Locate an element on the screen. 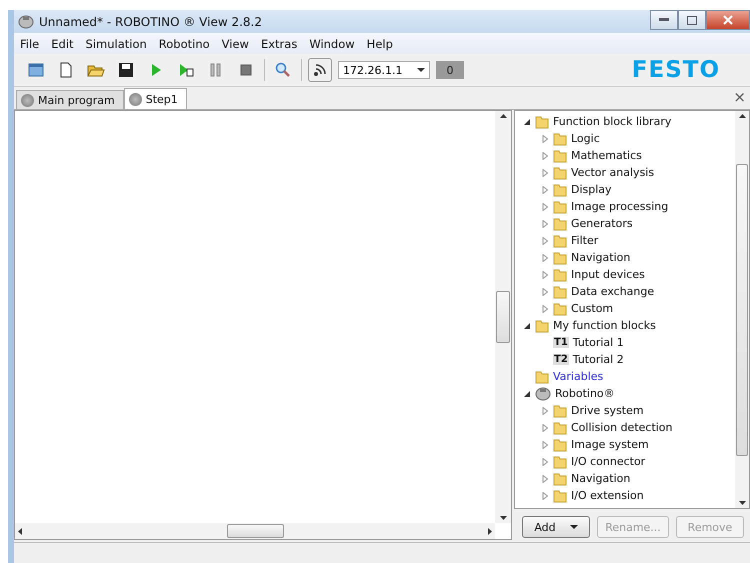  minimize-button is located at coordinates (664, 20).